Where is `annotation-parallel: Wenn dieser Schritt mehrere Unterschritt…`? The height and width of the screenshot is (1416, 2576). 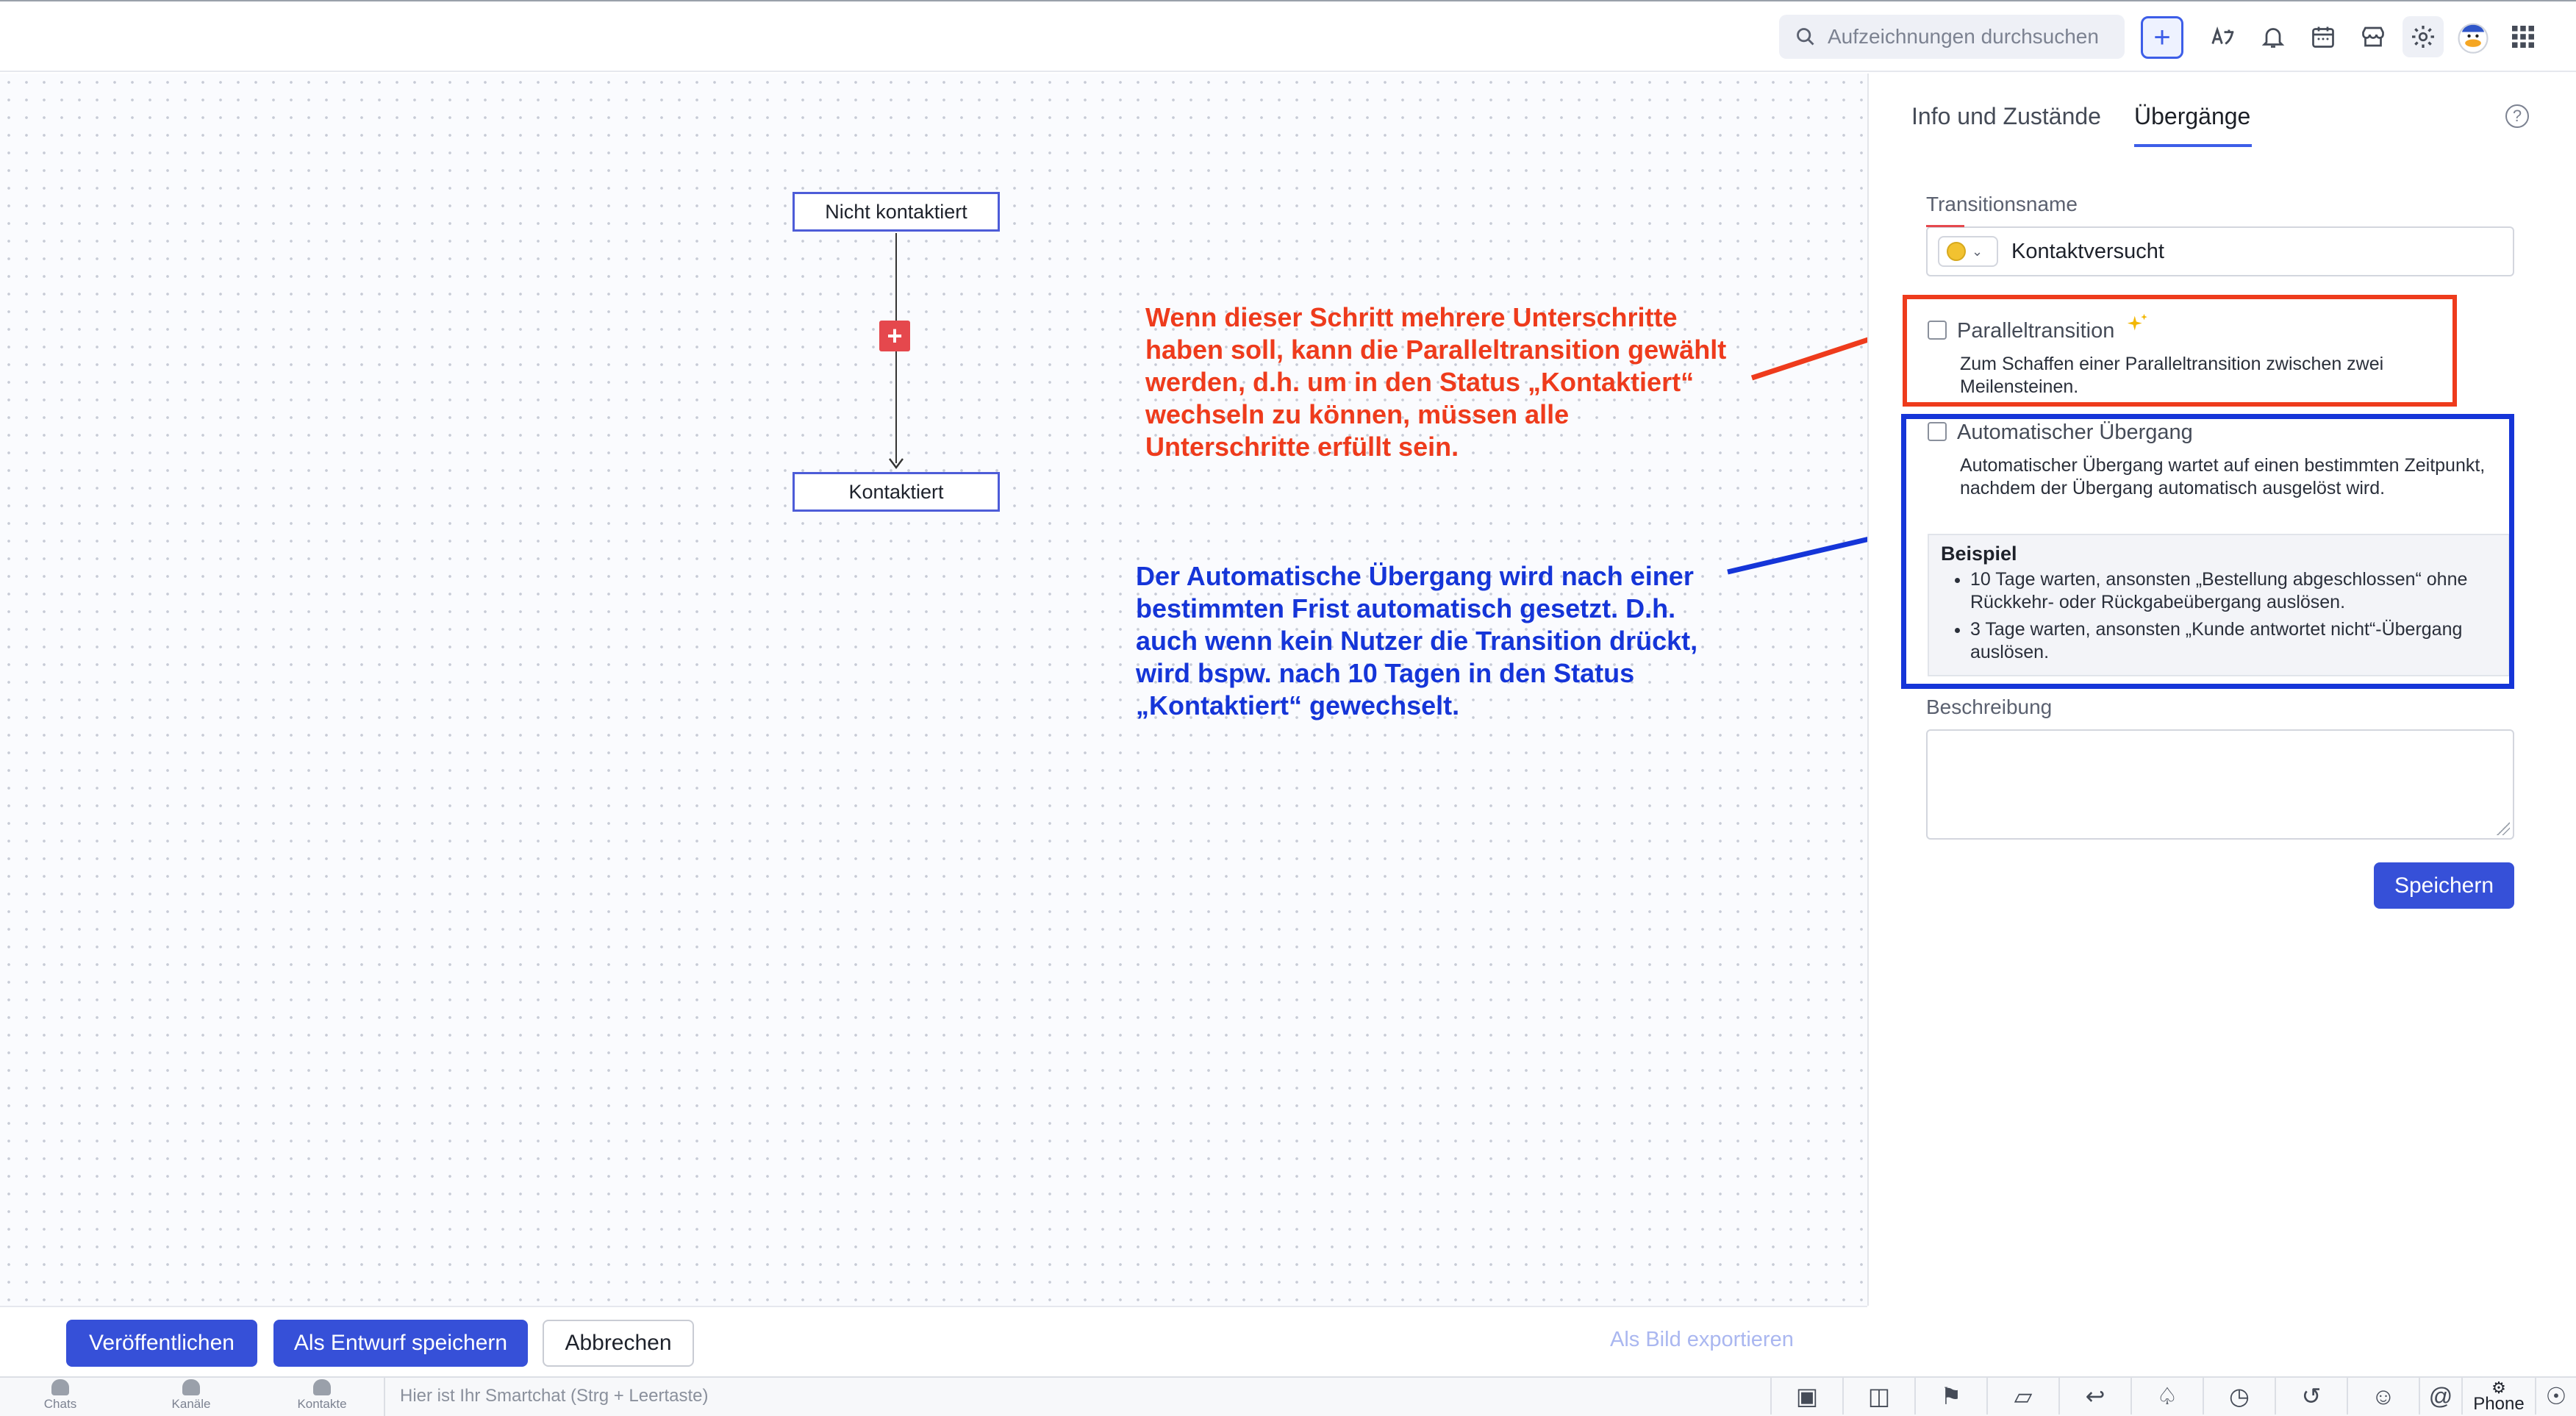
annotation-parallel: Wenn dieser Schritt mehrere Unterschritt… is located at coordinates (1436, 382).